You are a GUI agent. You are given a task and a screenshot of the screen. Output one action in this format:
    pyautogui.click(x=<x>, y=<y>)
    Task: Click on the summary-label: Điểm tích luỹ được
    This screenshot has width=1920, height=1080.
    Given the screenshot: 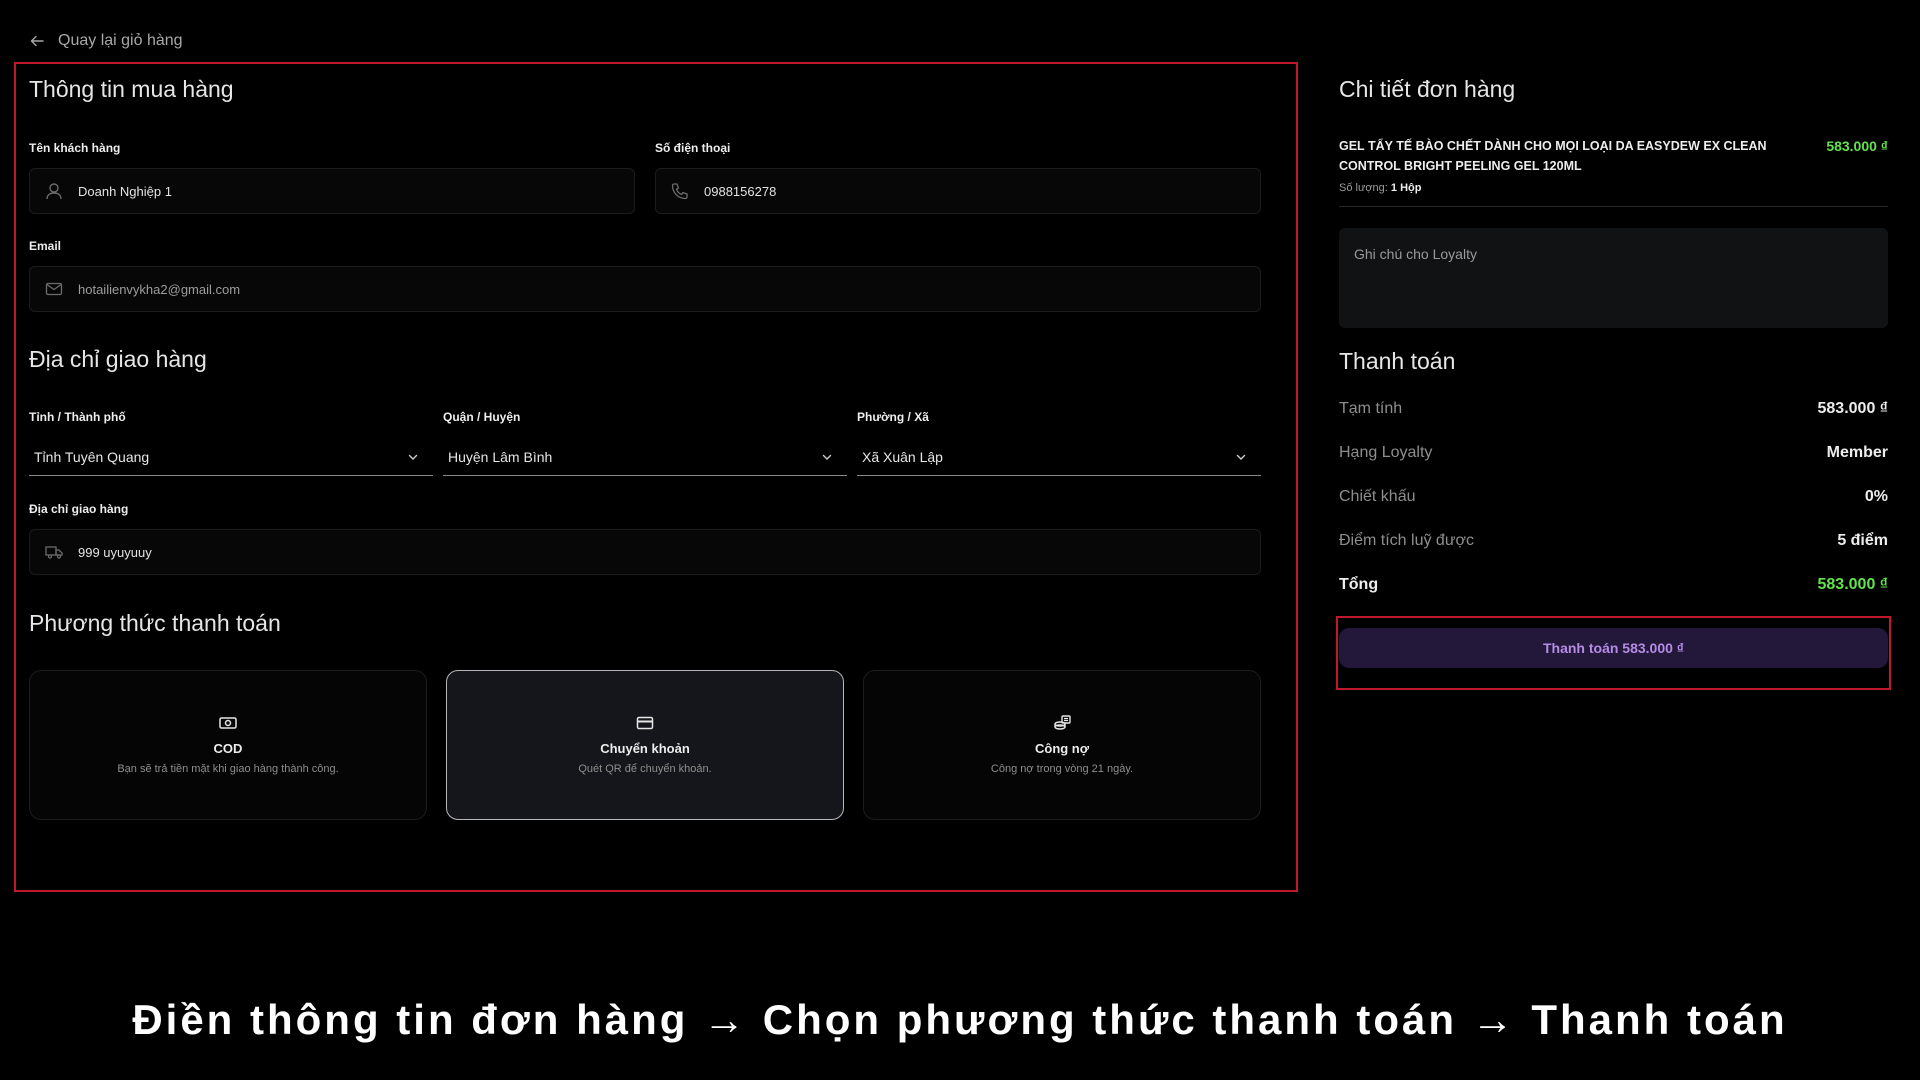 What is the action you would take?
    pyautogui.click(x=1407, y=540)
    